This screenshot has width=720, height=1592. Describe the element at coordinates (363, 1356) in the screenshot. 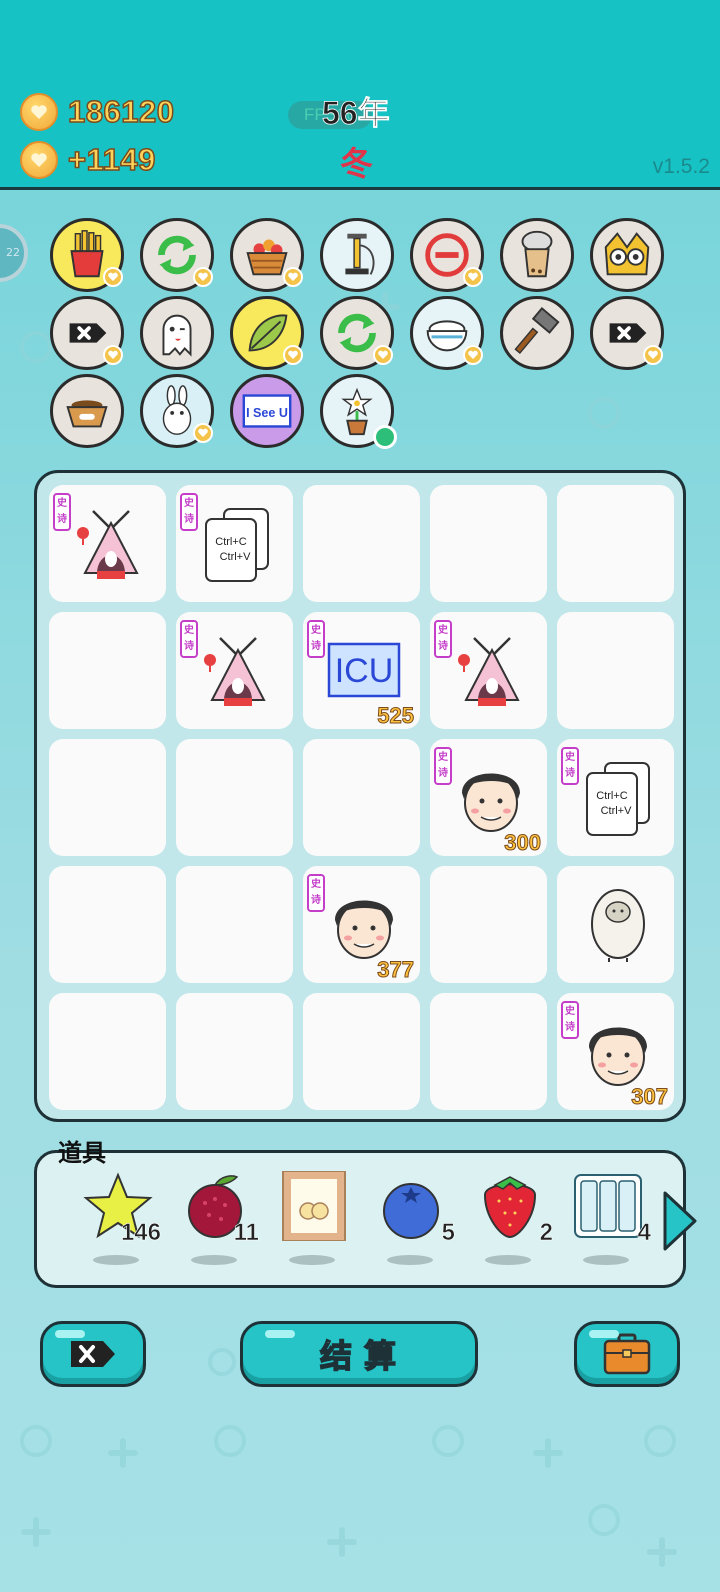

I see `settle-label: 结算` at that location.